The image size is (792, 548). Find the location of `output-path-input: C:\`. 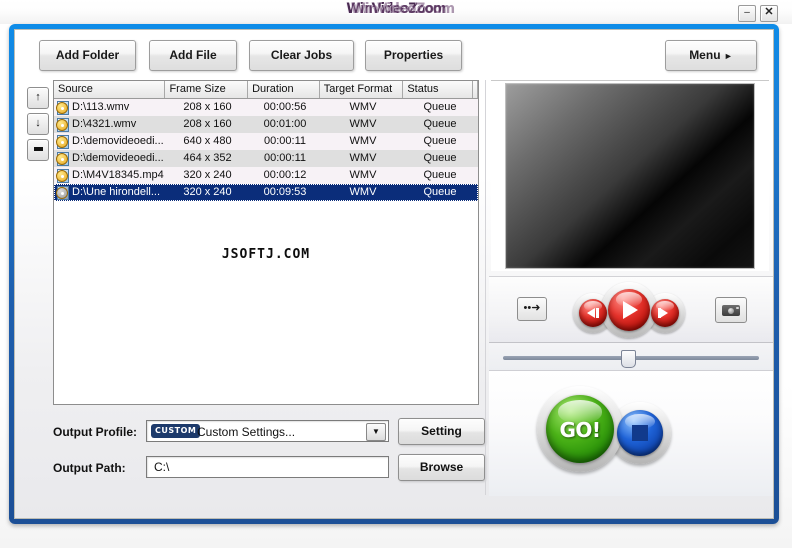

output-path-input: C:\ is located at coordinates (267, 467).